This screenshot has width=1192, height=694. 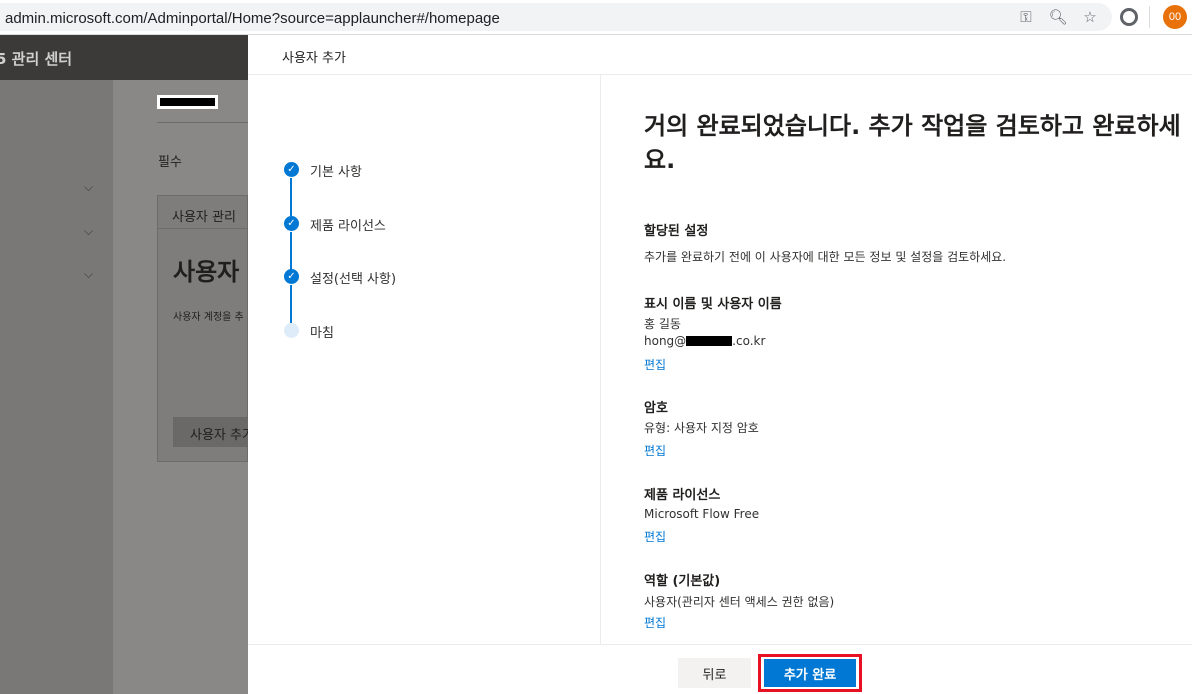 What do you see at coordinates (222, 435) in the screenshot?
I see `add-user-background-label: 사용자 추가` at bounding box center [222, 435].